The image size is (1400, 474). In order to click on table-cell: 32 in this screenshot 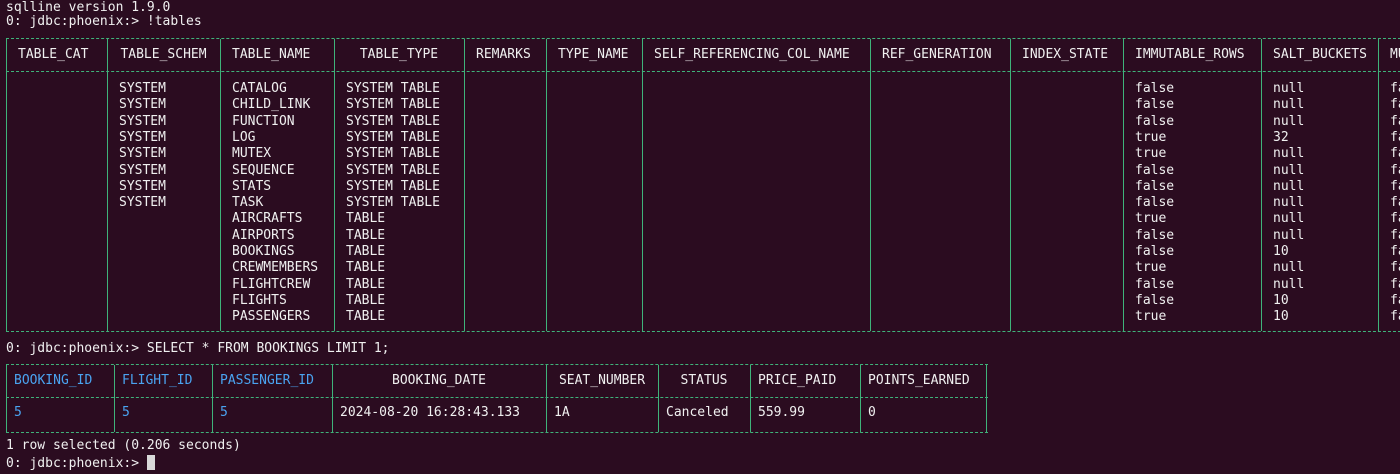, I will do `click(1281, 137)`.